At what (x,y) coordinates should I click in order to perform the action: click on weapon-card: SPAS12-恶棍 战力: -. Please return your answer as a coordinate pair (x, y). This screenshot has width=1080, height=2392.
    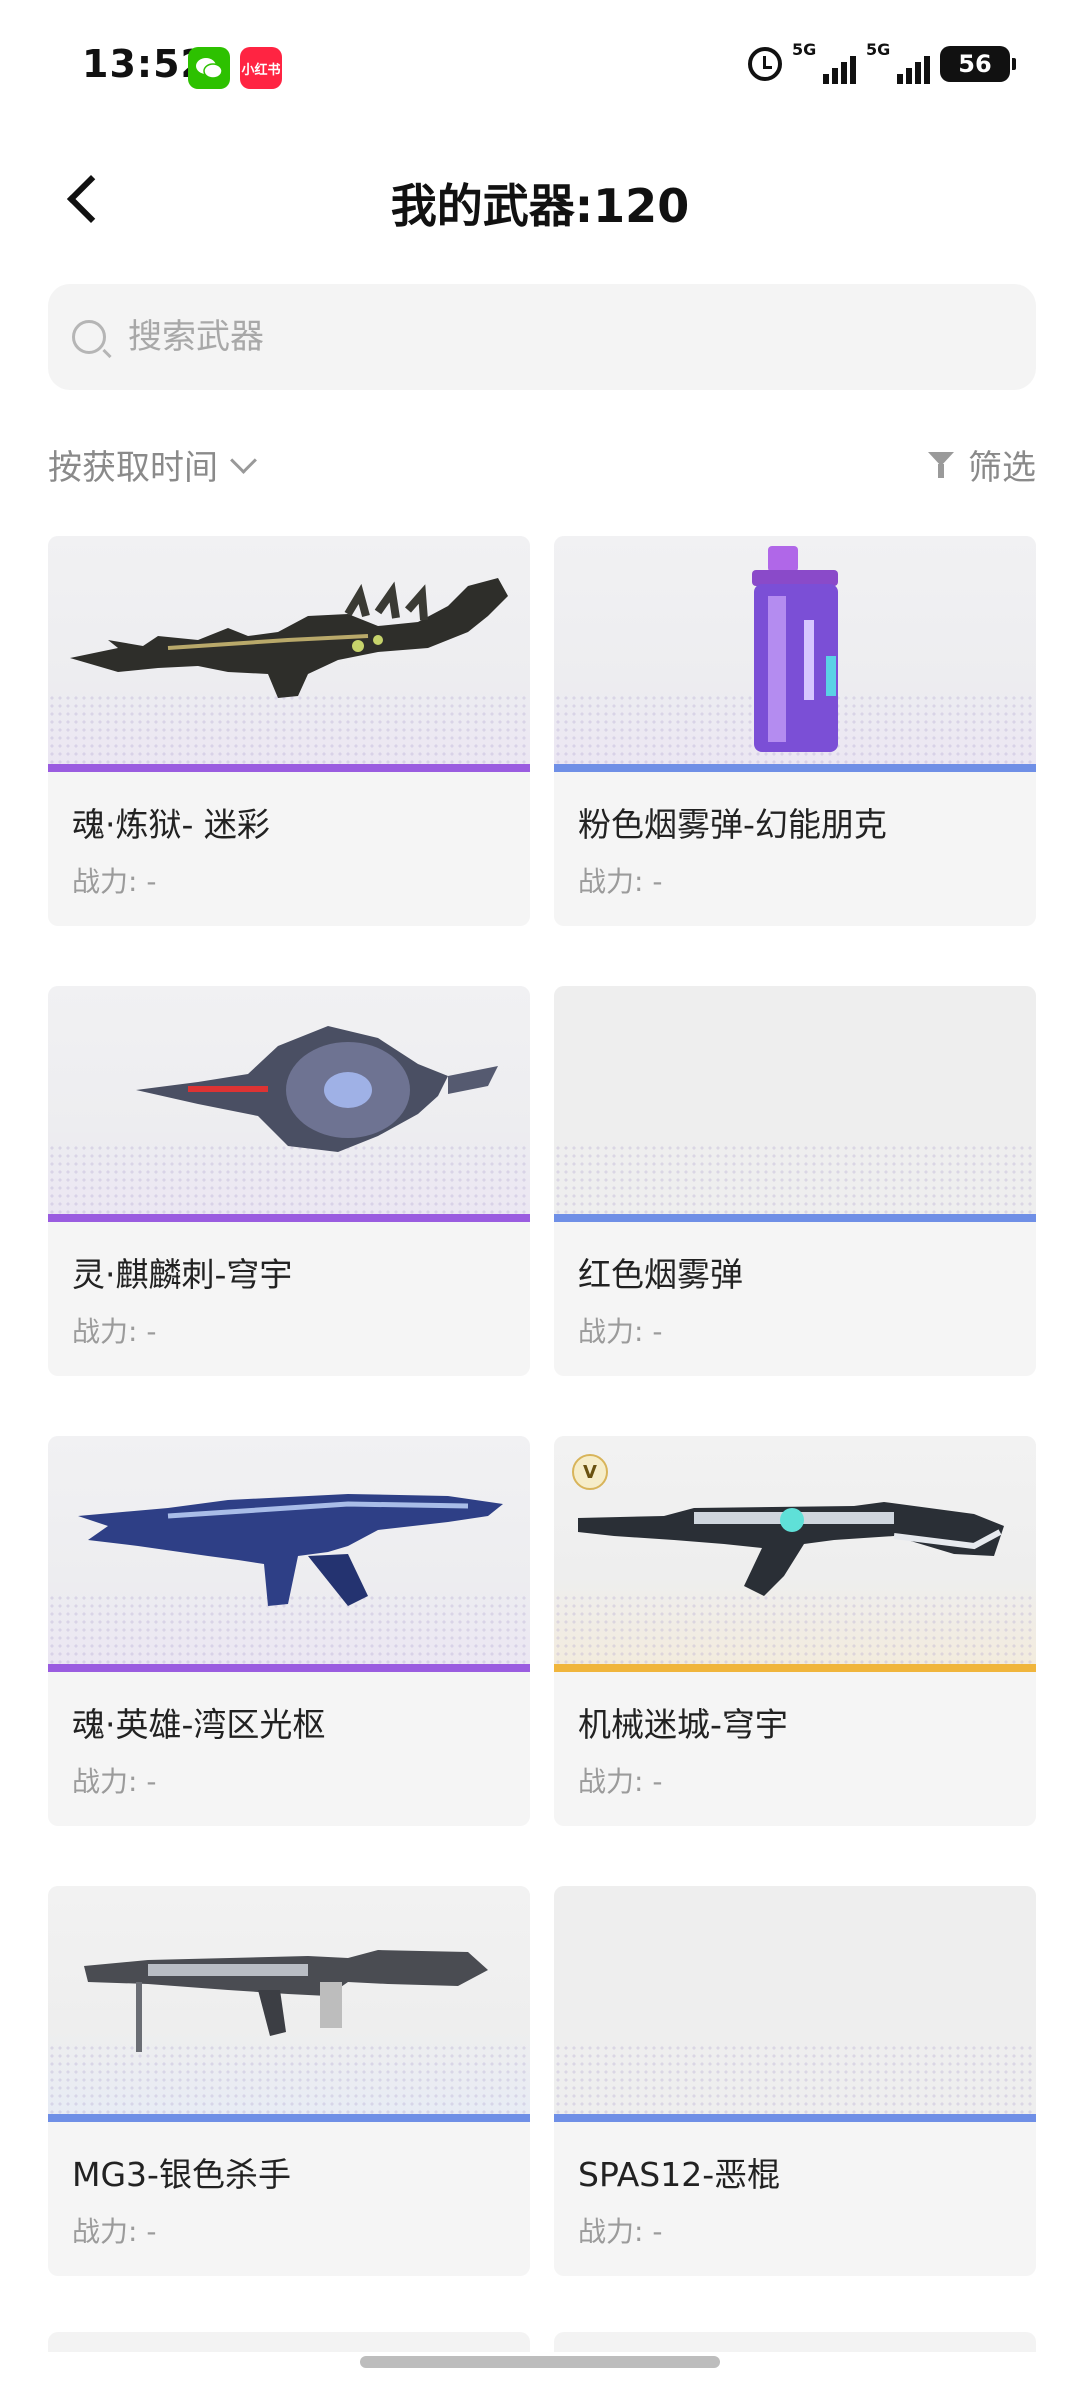
    Looking at the image, I should click on (795, 2081).